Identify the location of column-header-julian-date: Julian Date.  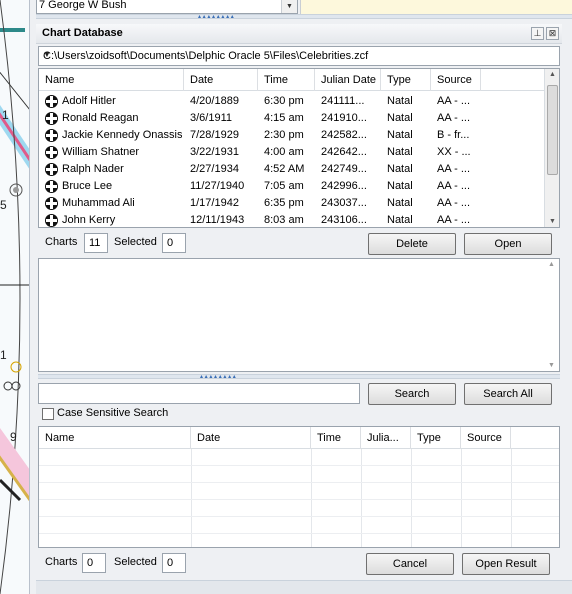
(348, 80).